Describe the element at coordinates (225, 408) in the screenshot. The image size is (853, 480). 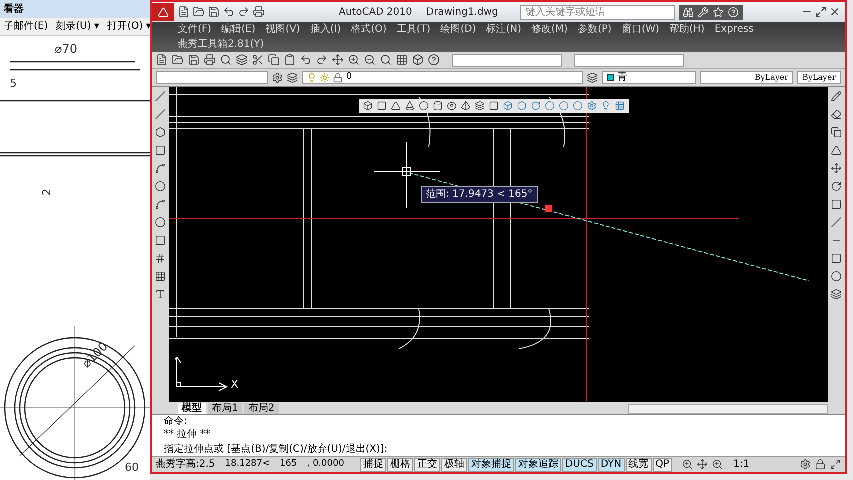
I see `layout-tab: 布局1` at that location.